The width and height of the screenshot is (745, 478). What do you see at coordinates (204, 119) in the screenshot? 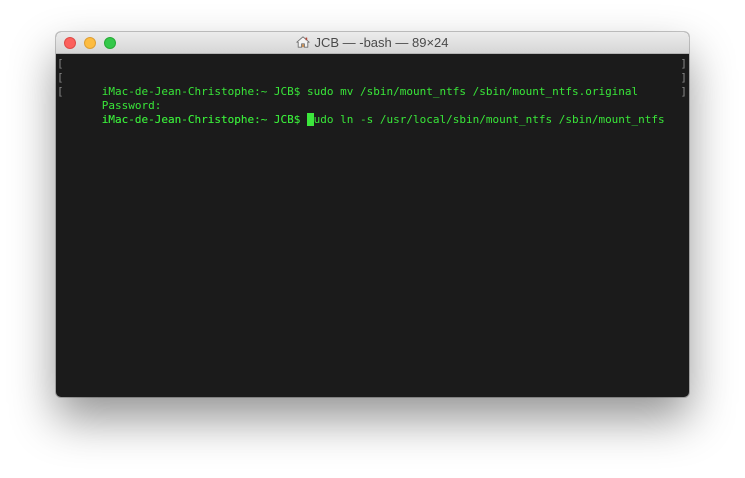
I see `terminal-line-text: iMac-de-Jean-Christophe:~ JCB$` at bounding box center [204, 119].